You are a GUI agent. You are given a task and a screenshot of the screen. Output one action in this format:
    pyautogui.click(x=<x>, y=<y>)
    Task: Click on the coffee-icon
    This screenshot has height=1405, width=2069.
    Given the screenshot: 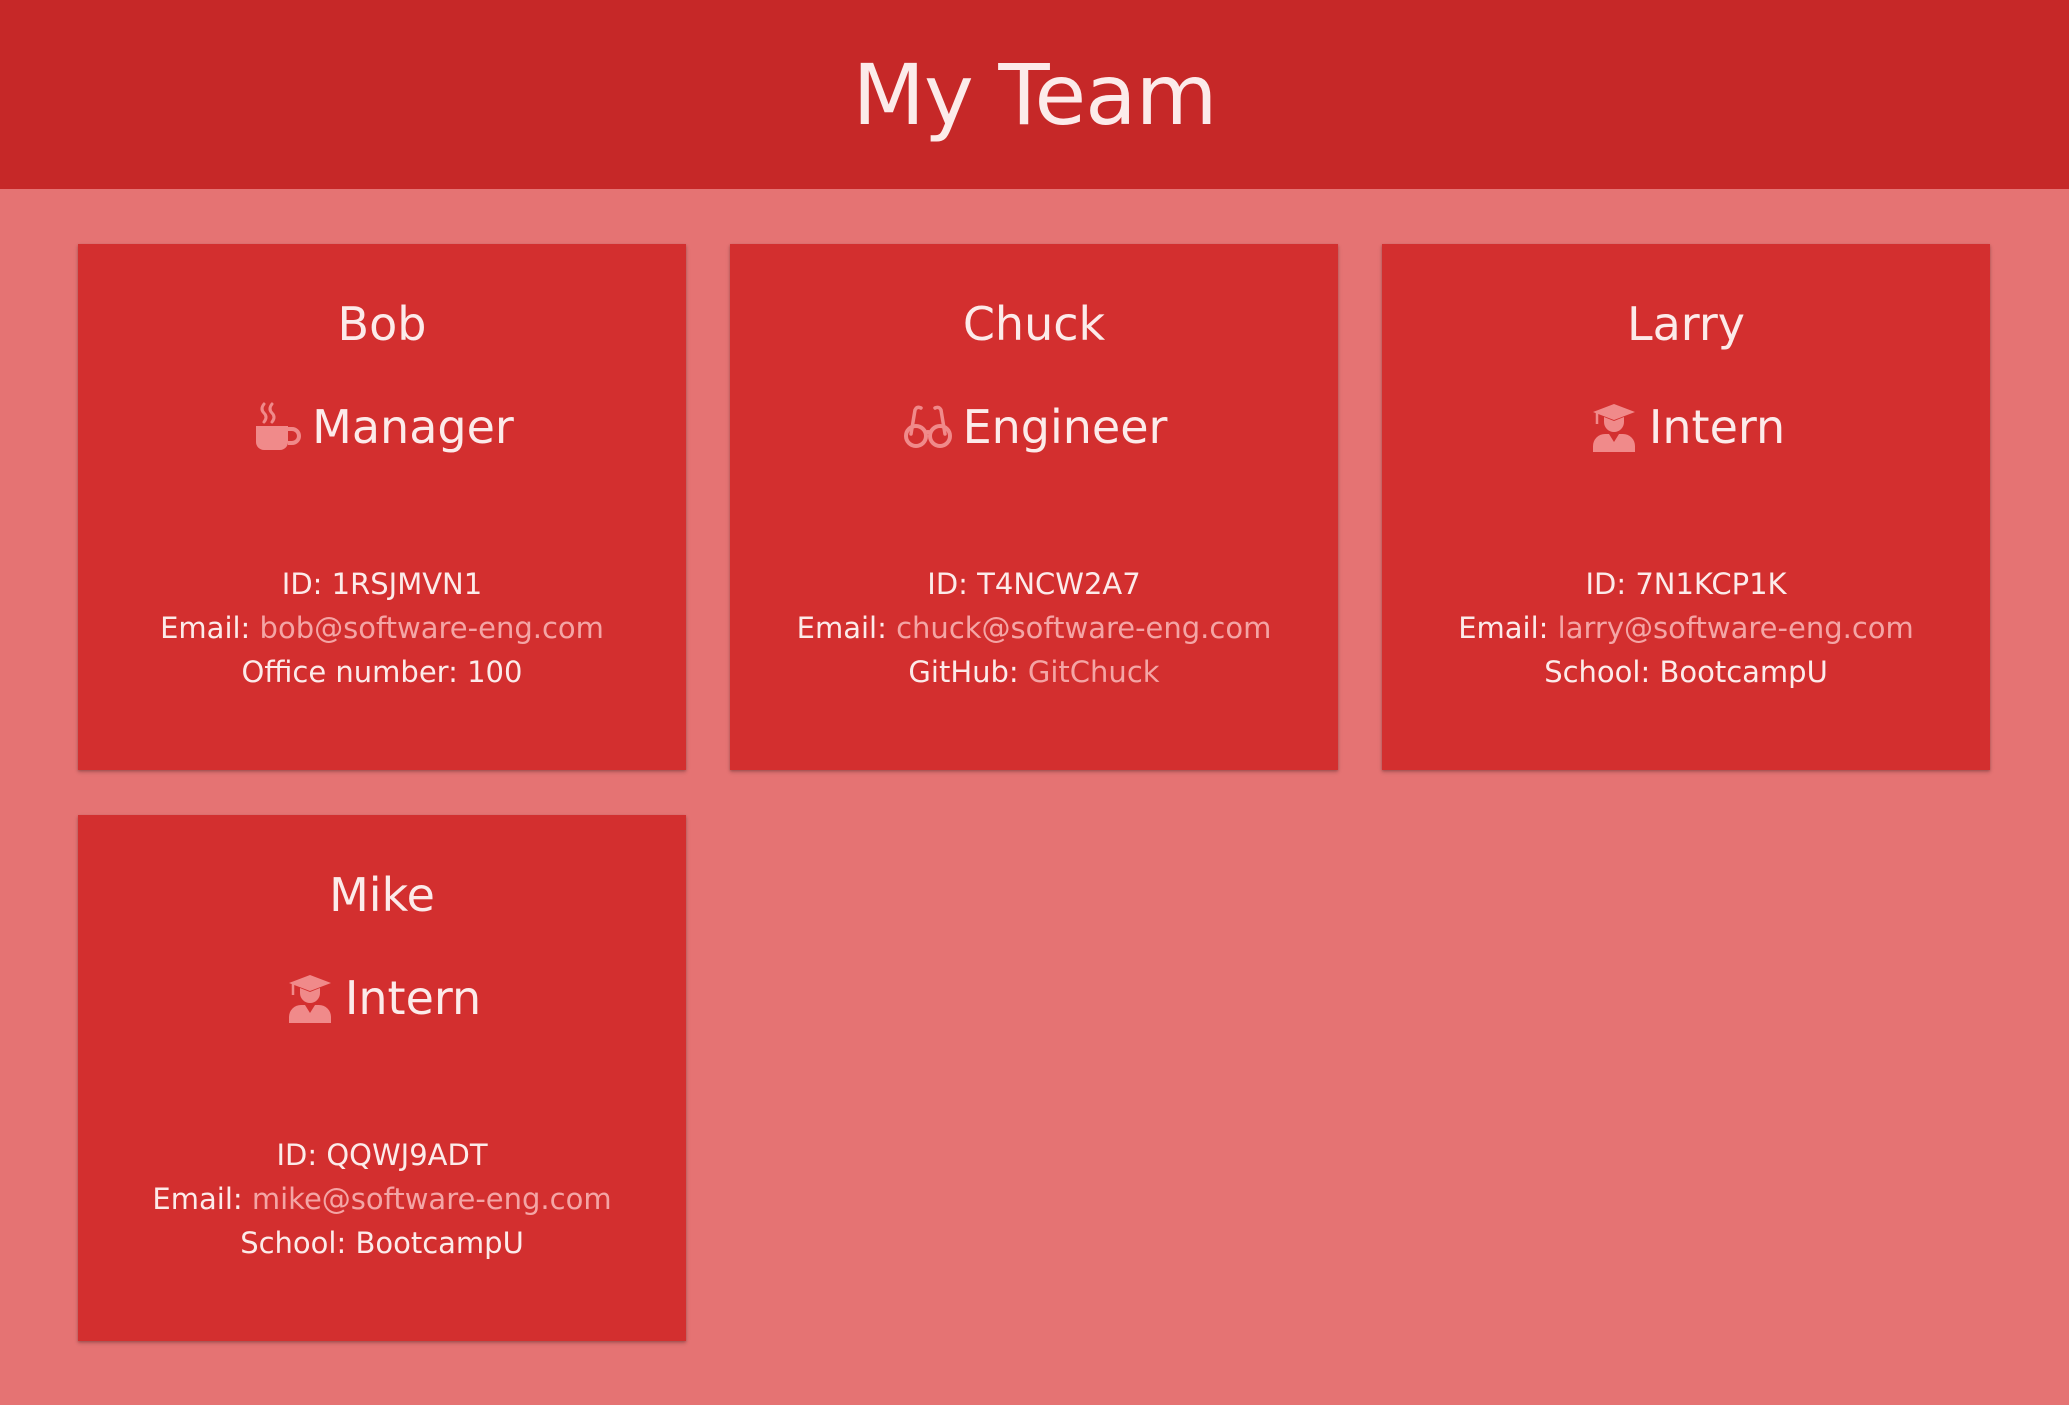 What is the action you would take?
    pyautogui.click(x=277, y=427)
    